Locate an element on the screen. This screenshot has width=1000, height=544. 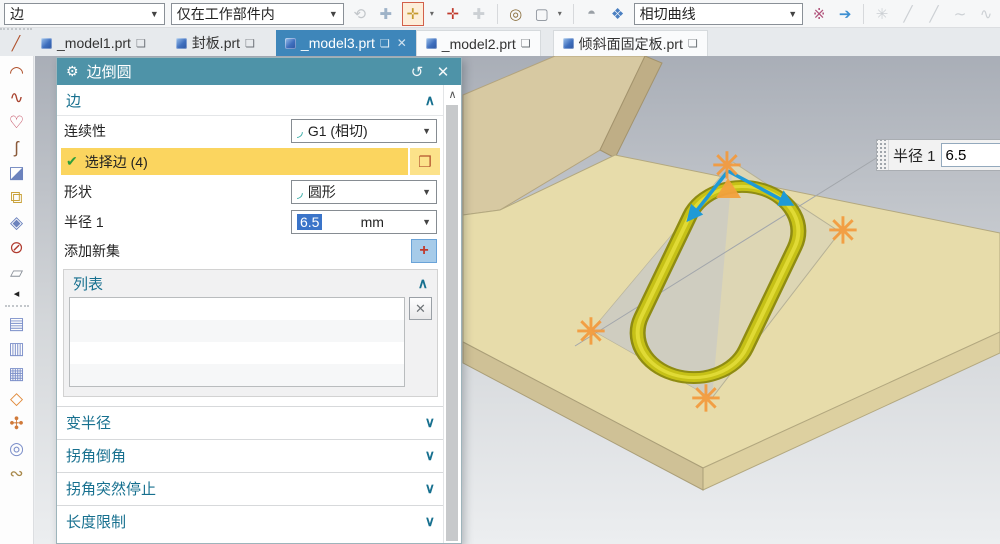
edge-marker-bottom: ✳ is located at coordinates (706, 398).